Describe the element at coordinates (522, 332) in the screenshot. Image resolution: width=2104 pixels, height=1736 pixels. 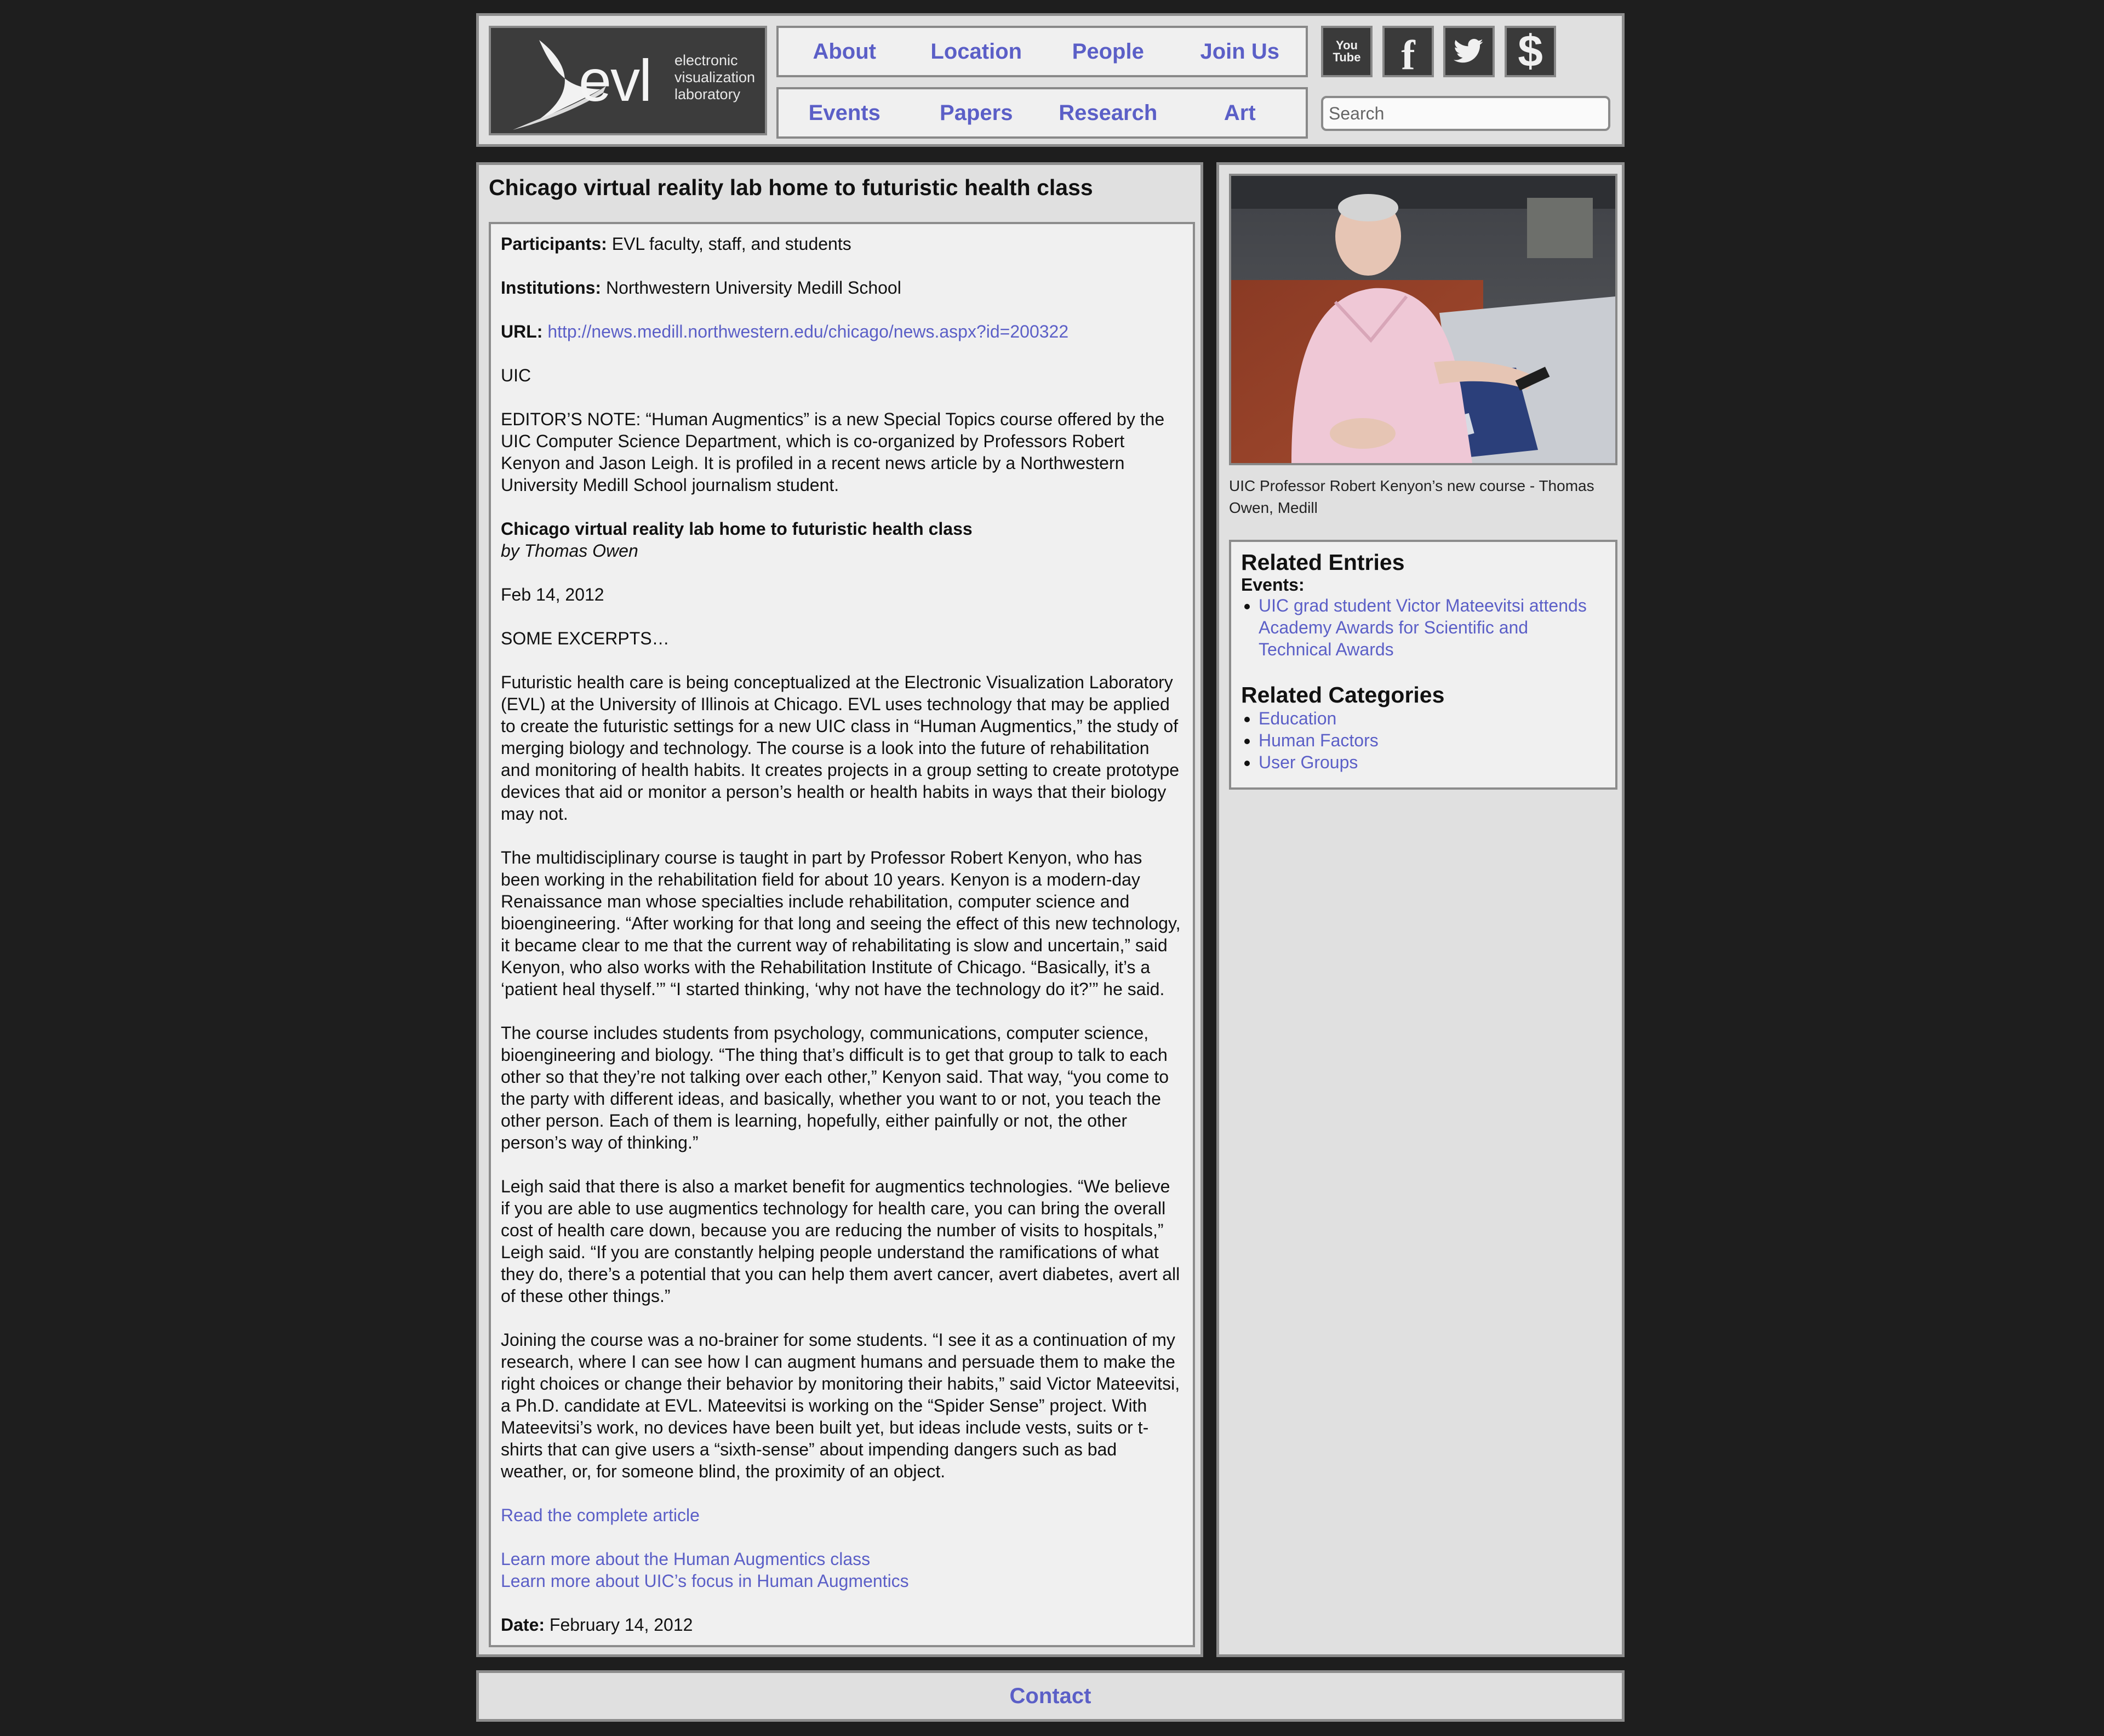
I see `url-label: URL:` at that location.